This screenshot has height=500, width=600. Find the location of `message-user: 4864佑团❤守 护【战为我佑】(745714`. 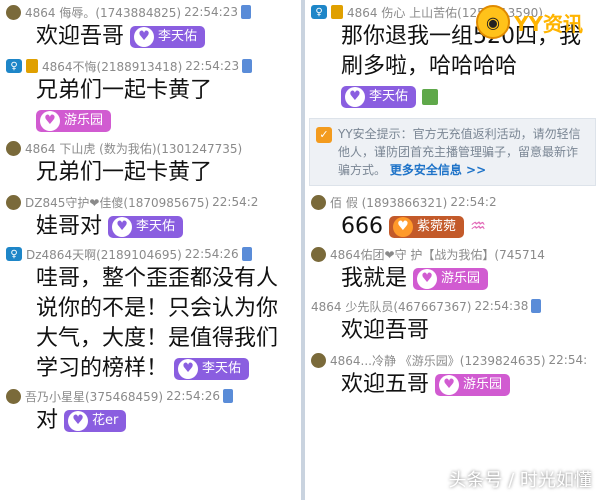

message-user: 4864佑团❤守 护【战为我佑】(745714 is located at coordinates (437, 254).